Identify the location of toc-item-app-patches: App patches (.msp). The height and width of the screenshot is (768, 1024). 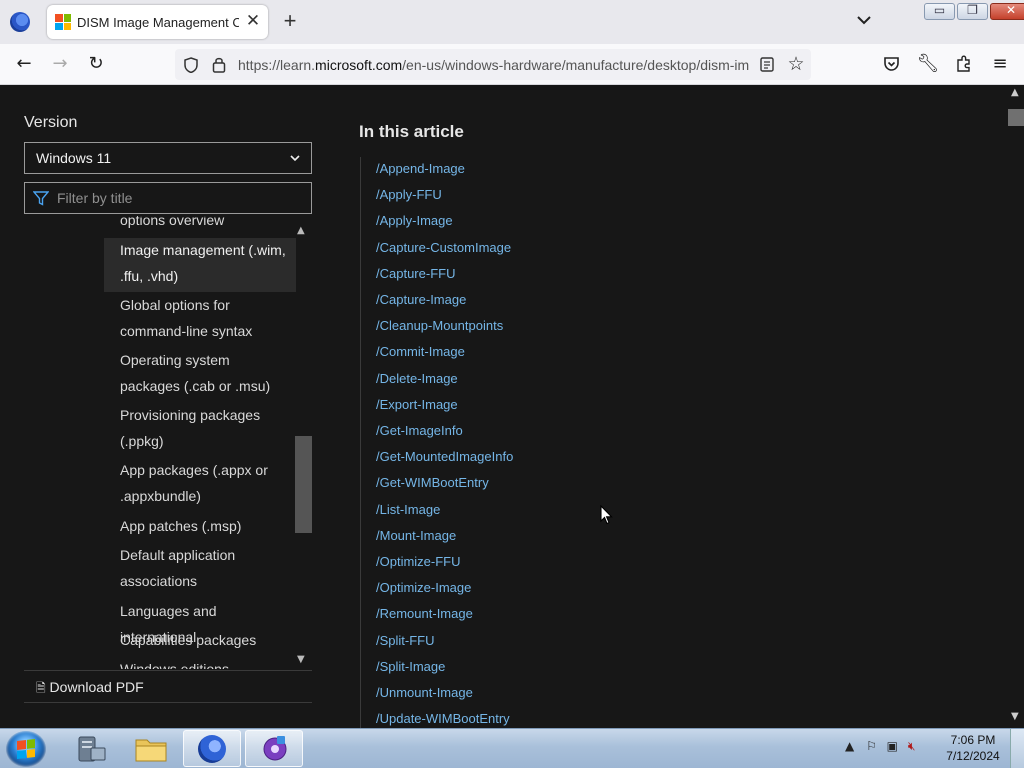
(200, 527).